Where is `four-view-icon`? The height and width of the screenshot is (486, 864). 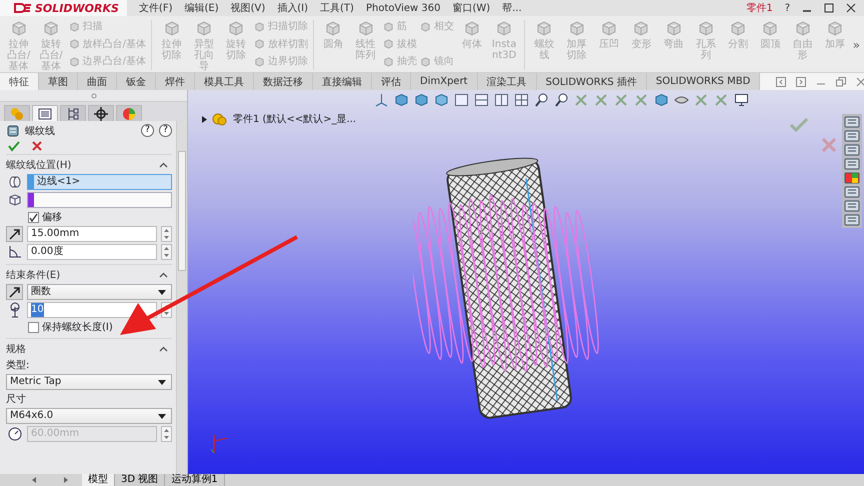
four-view-icon is located at coordinates (521, 100).